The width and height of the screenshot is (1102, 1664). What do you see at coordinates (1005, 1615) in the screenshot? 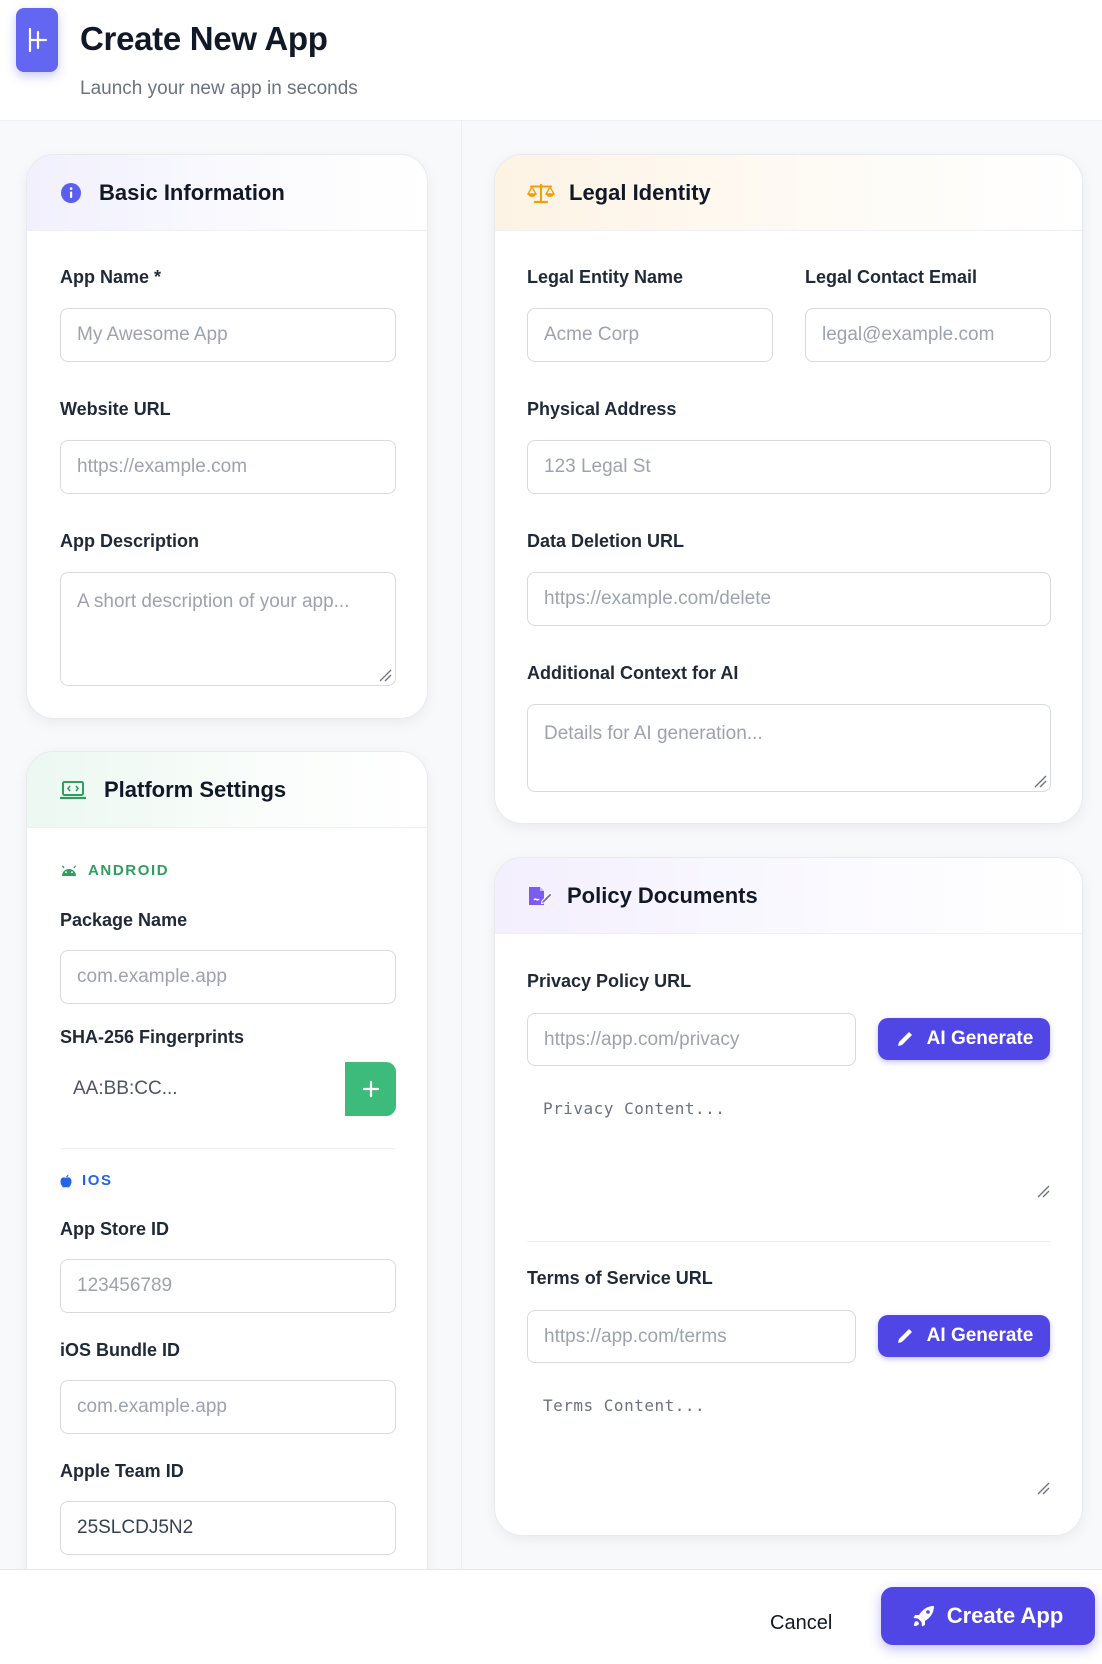
I see `create-app-label: Create App` at bounding box center [1005, 1615].